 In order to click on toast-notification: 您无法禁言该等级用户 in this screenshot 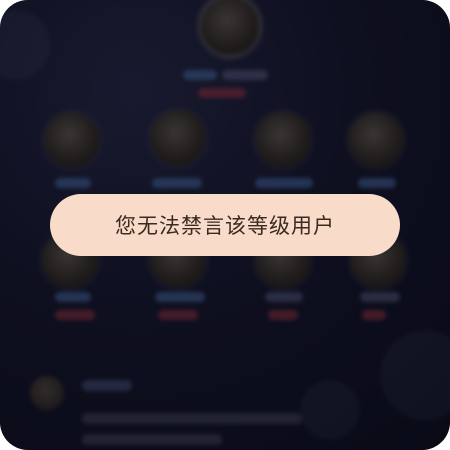, I will do `click(225, 225)`.